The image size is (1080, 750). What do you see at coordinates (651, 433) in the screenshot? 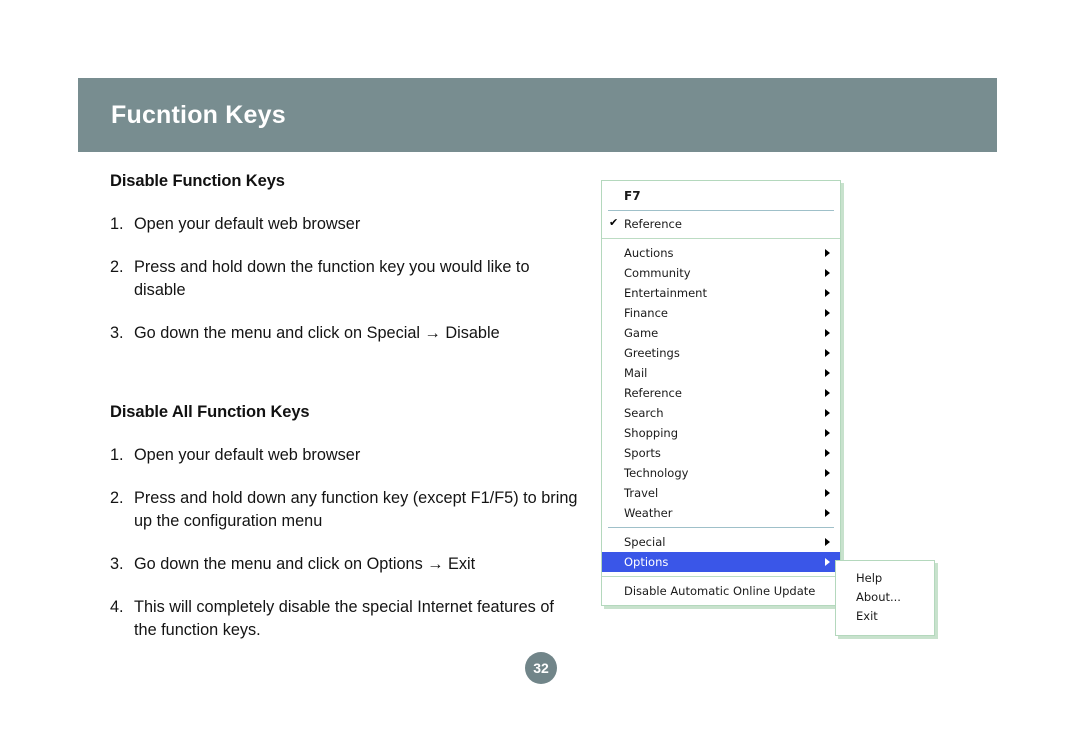
I see `menu-item-label: Shopping` at bounding box center [651, 433].